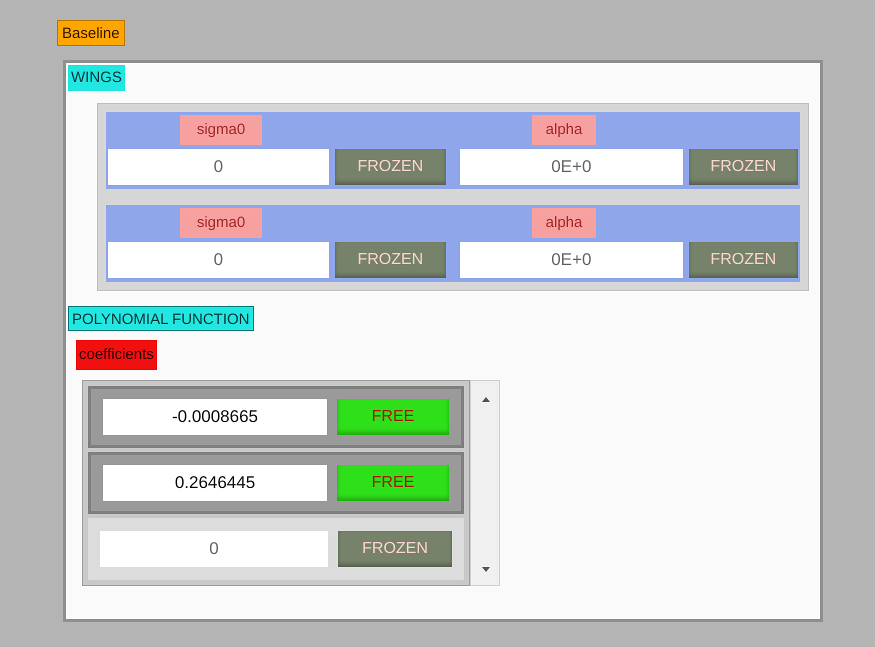  What do you see at coordinates (486, 399) in the screenshot?
I see `scroll-up-icon` at bounding box center [486, 399].